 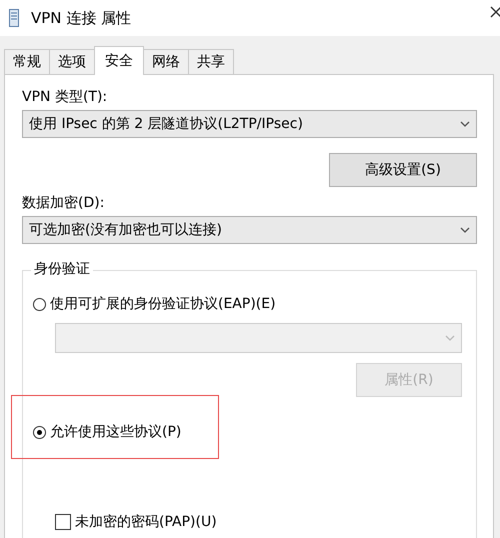 I want to click on radio-option: 允许使用这些协议(P), so click(x=107, y=432).